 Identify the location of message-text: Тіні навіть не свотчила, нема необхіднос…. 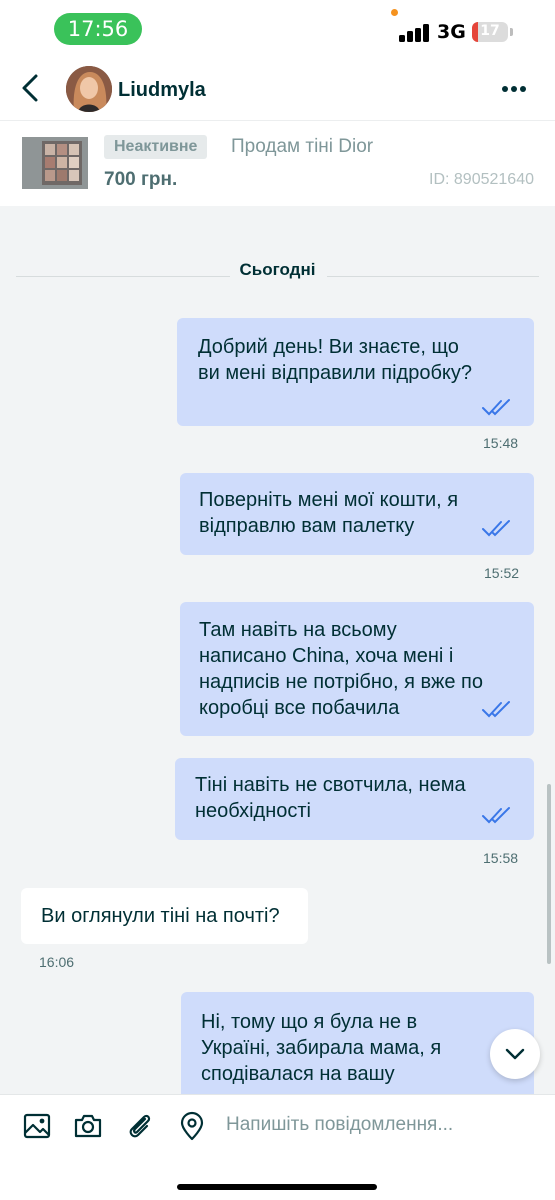
(330, 798).